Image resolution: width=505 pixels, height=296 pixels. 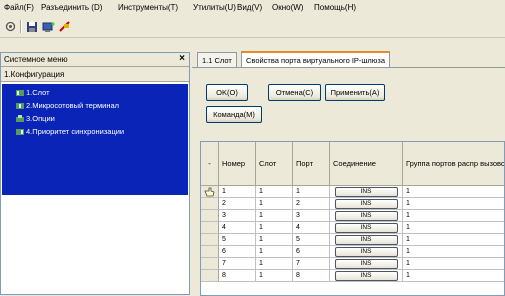 What do you see at coordinates (20, 132) in the screenshot?
I see `sync-icon` at bounding box center [20, 132].